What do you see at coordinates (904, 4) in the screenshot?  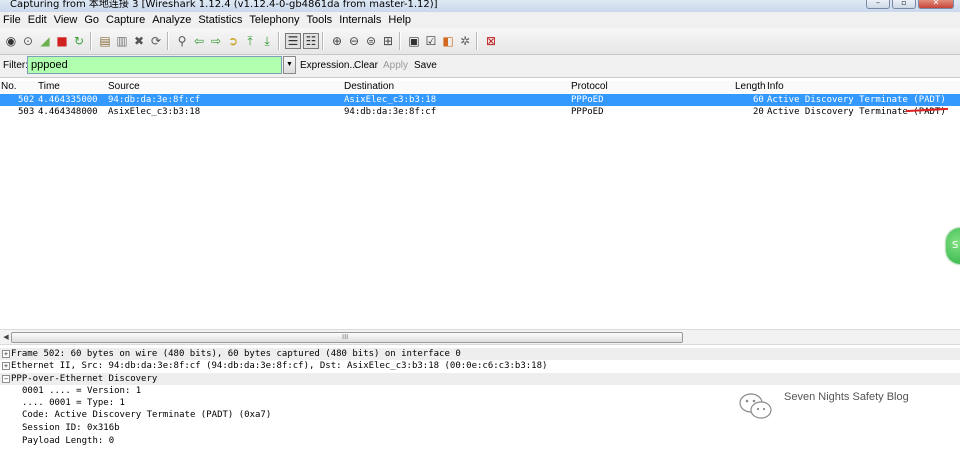 I see `maximize-button: ▫` at bounding box center [904, 4].